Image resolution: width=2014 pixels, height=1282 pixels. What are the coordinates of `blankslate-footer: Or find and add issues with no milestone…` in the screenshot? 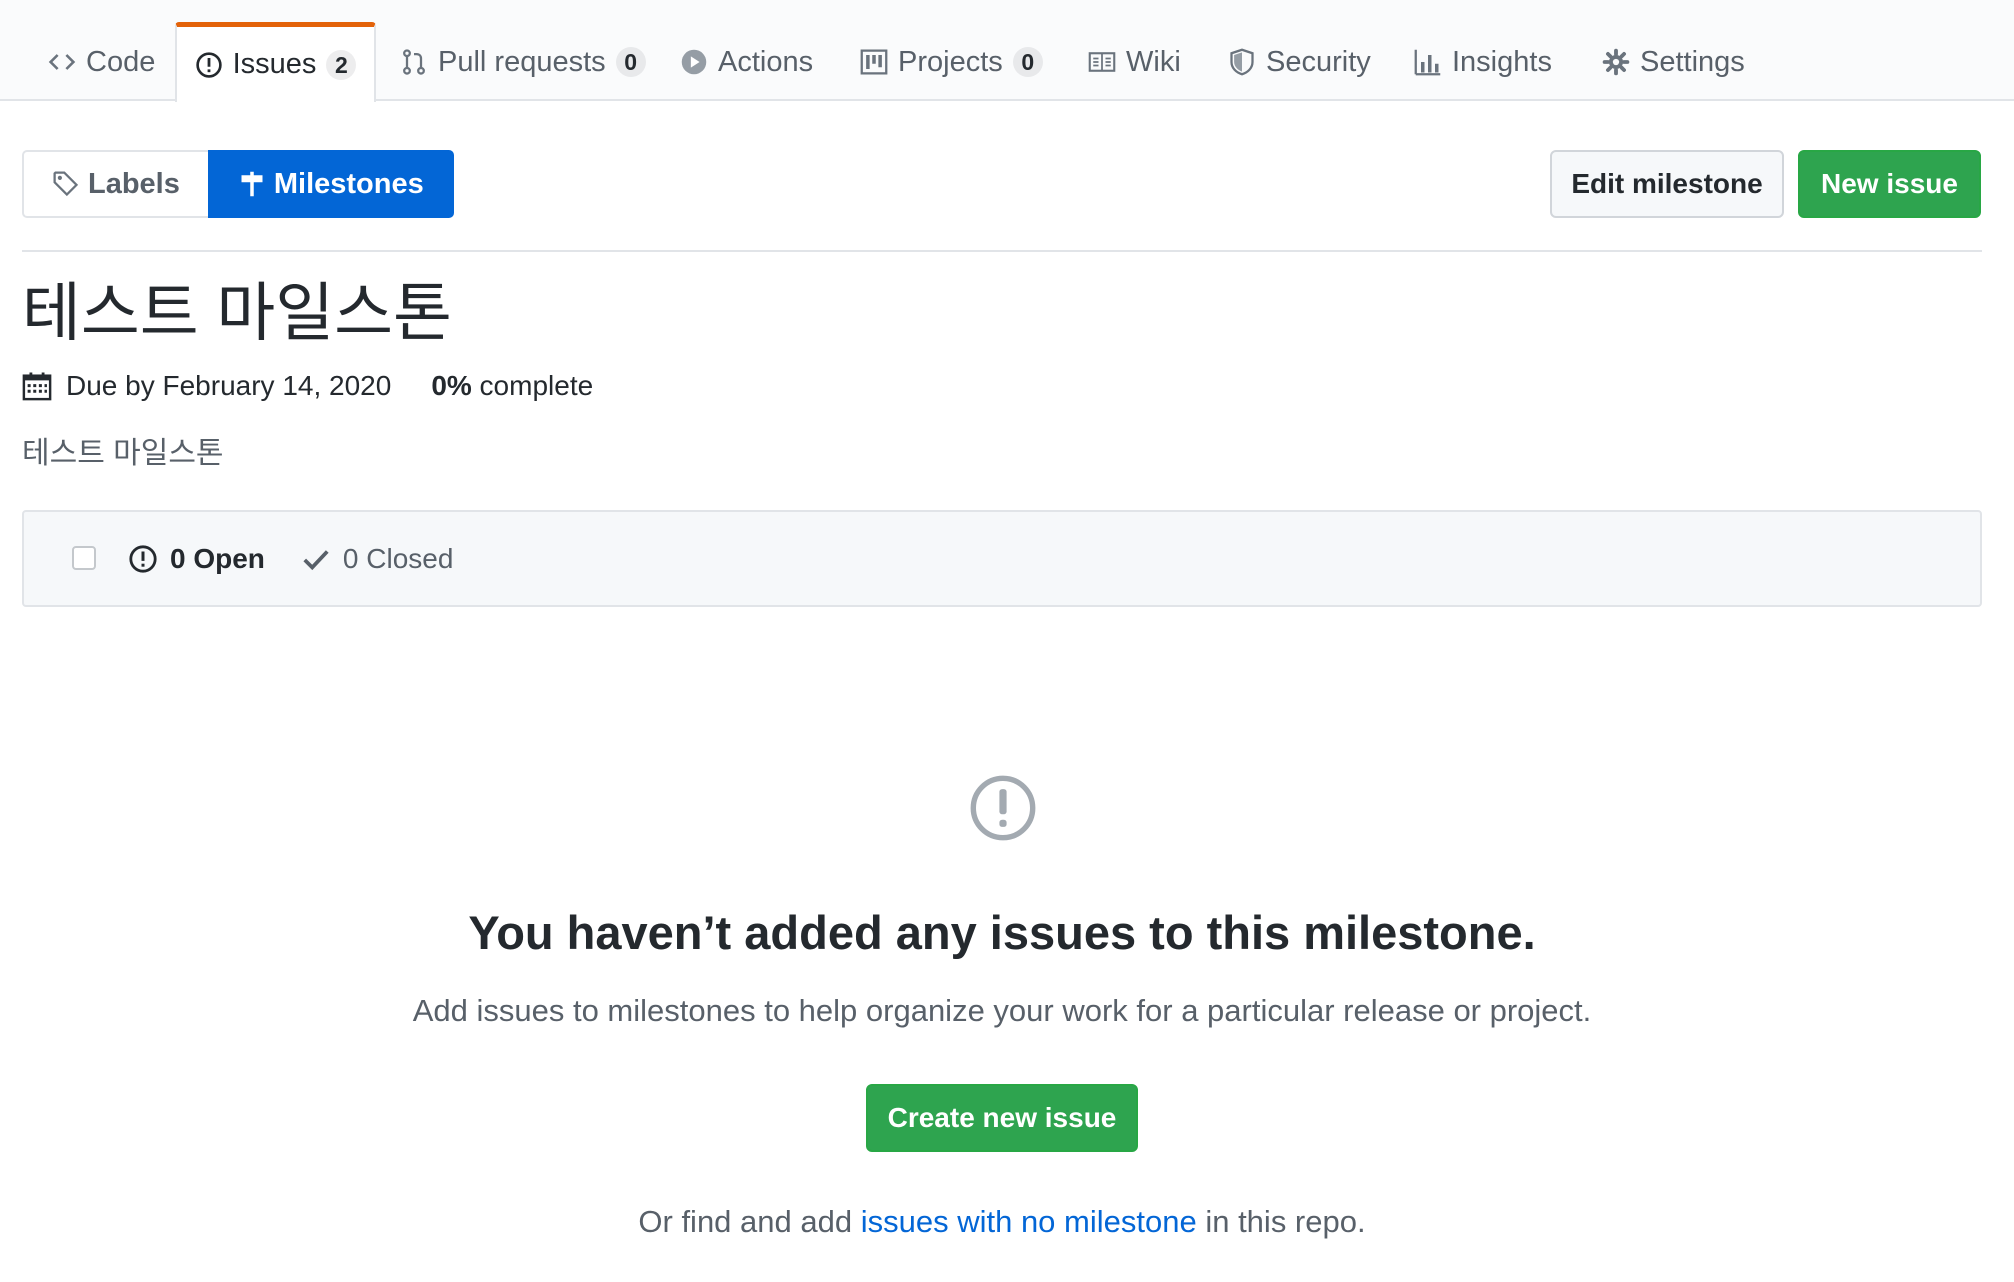 It's located at (1002, 1222).